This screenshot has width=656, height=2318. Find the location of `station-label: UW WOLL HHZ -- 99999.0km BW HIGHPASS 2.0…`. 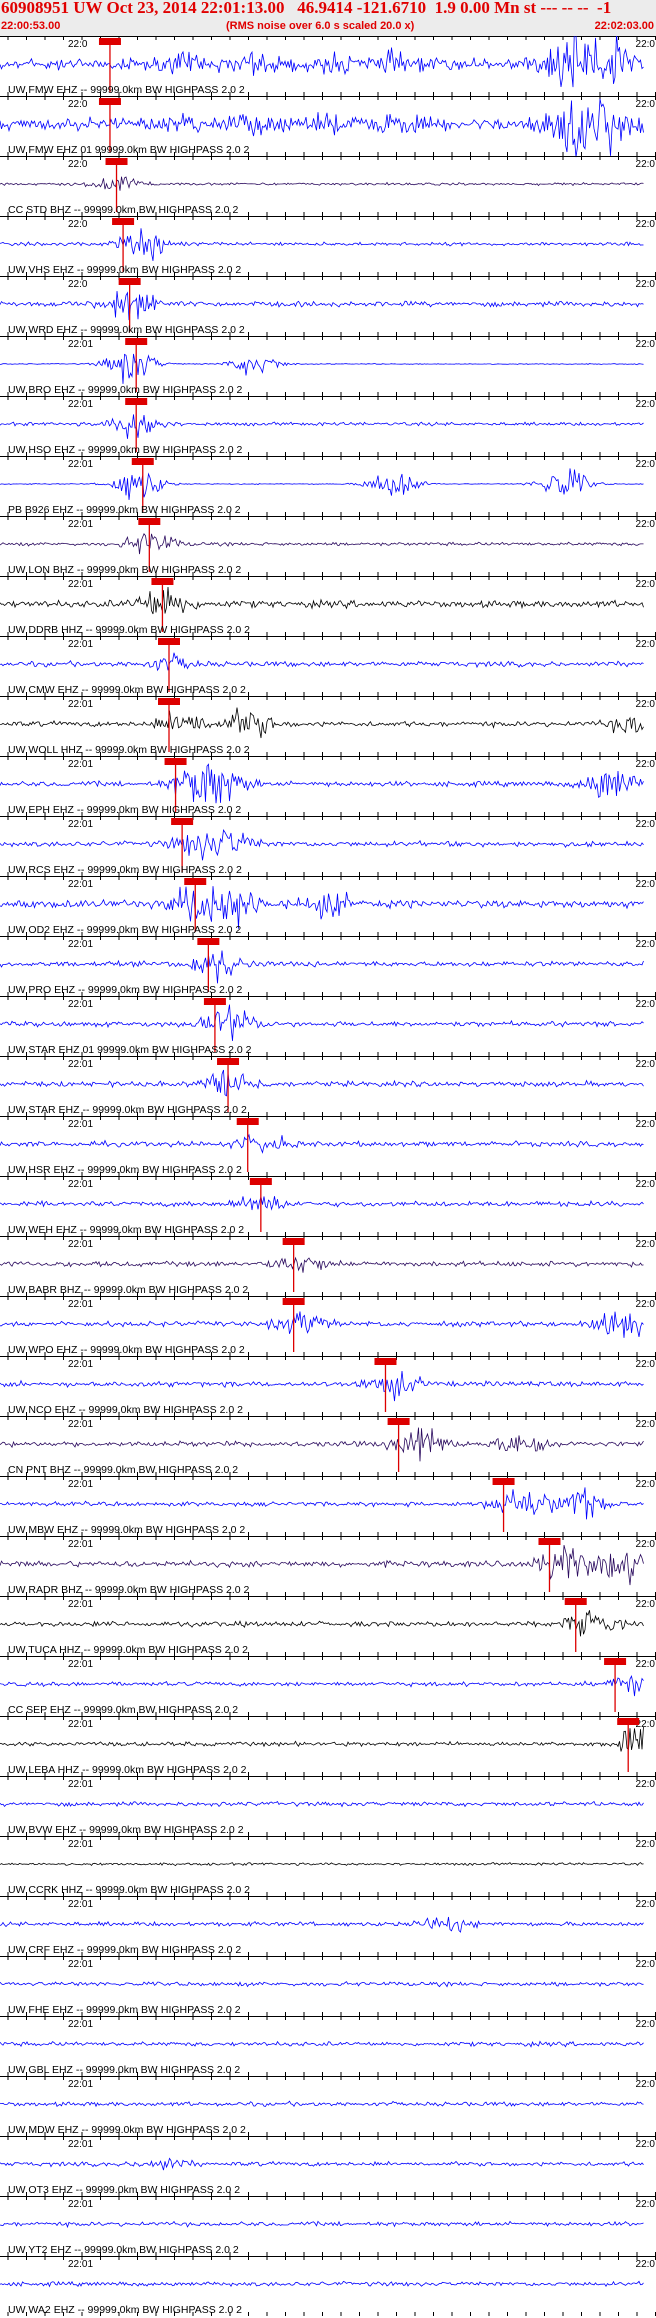

station-label: UW WOLL HHZ -- 99999.0km BW HIGHPASS 2.0… is located at coordinates (129, 750).